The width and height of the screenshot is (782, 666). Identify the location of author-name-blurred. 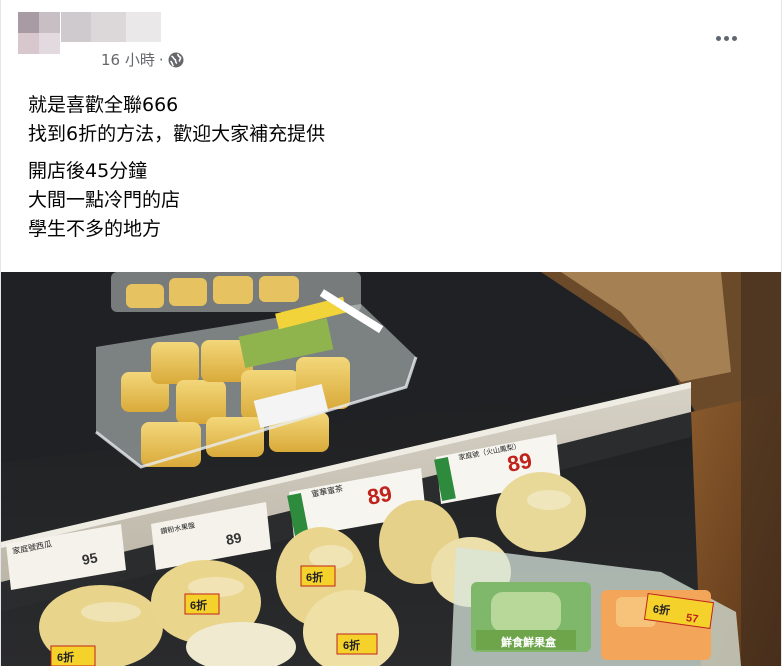
(111, 27).